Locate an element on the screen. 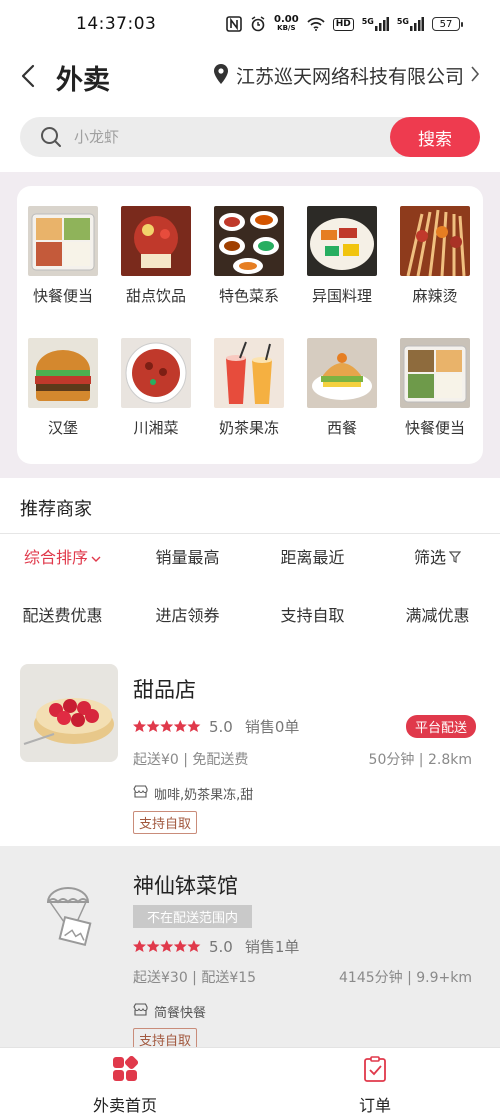  nav-home: 外卖首页 is located at coordinates (125, 1082).